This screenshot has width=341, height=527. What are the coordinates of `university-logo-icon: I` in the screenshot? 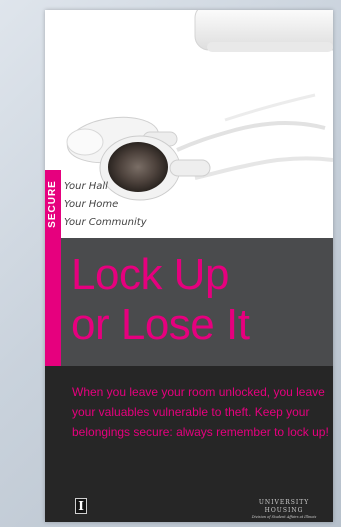 It's located at (81, 506).